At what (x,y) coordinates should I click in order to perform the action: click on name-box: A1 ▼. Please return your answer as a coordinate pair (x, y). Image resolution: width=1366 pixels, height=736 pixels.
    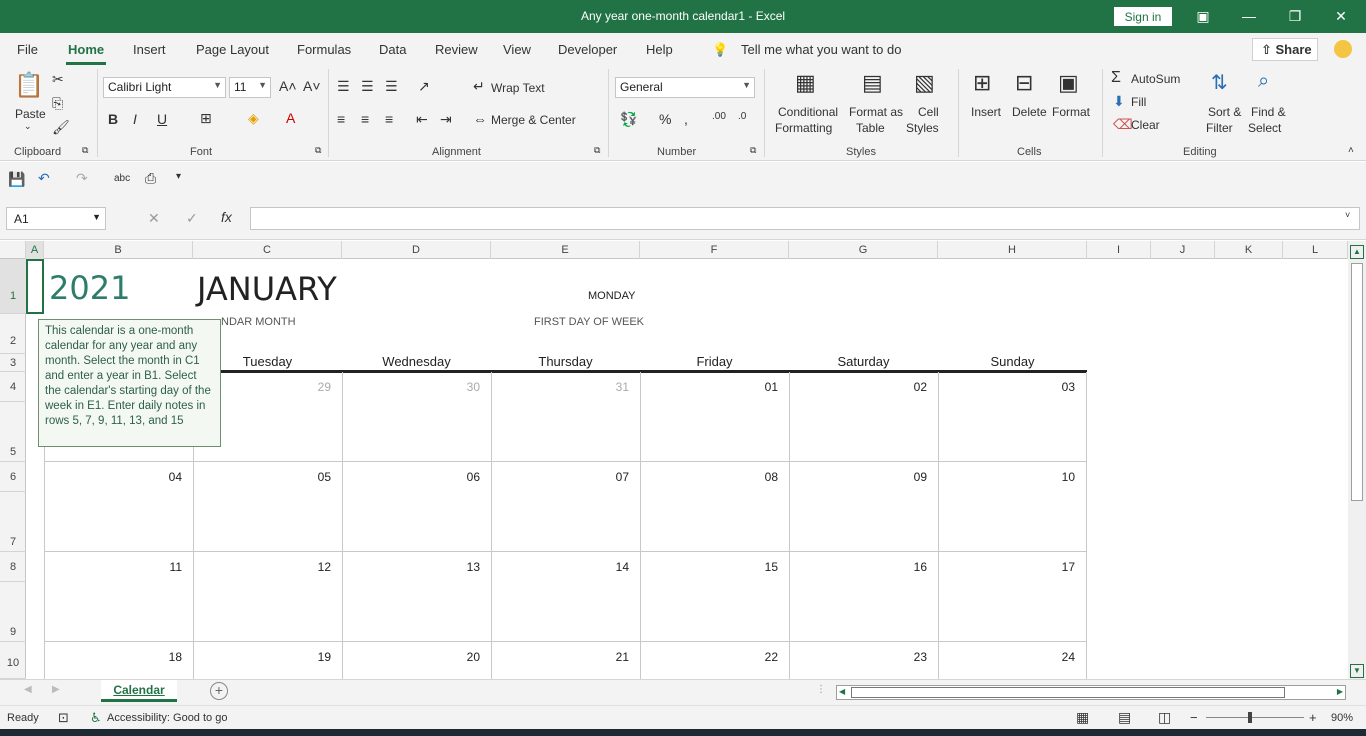
    Looking at the image, I should click on (56, 218).